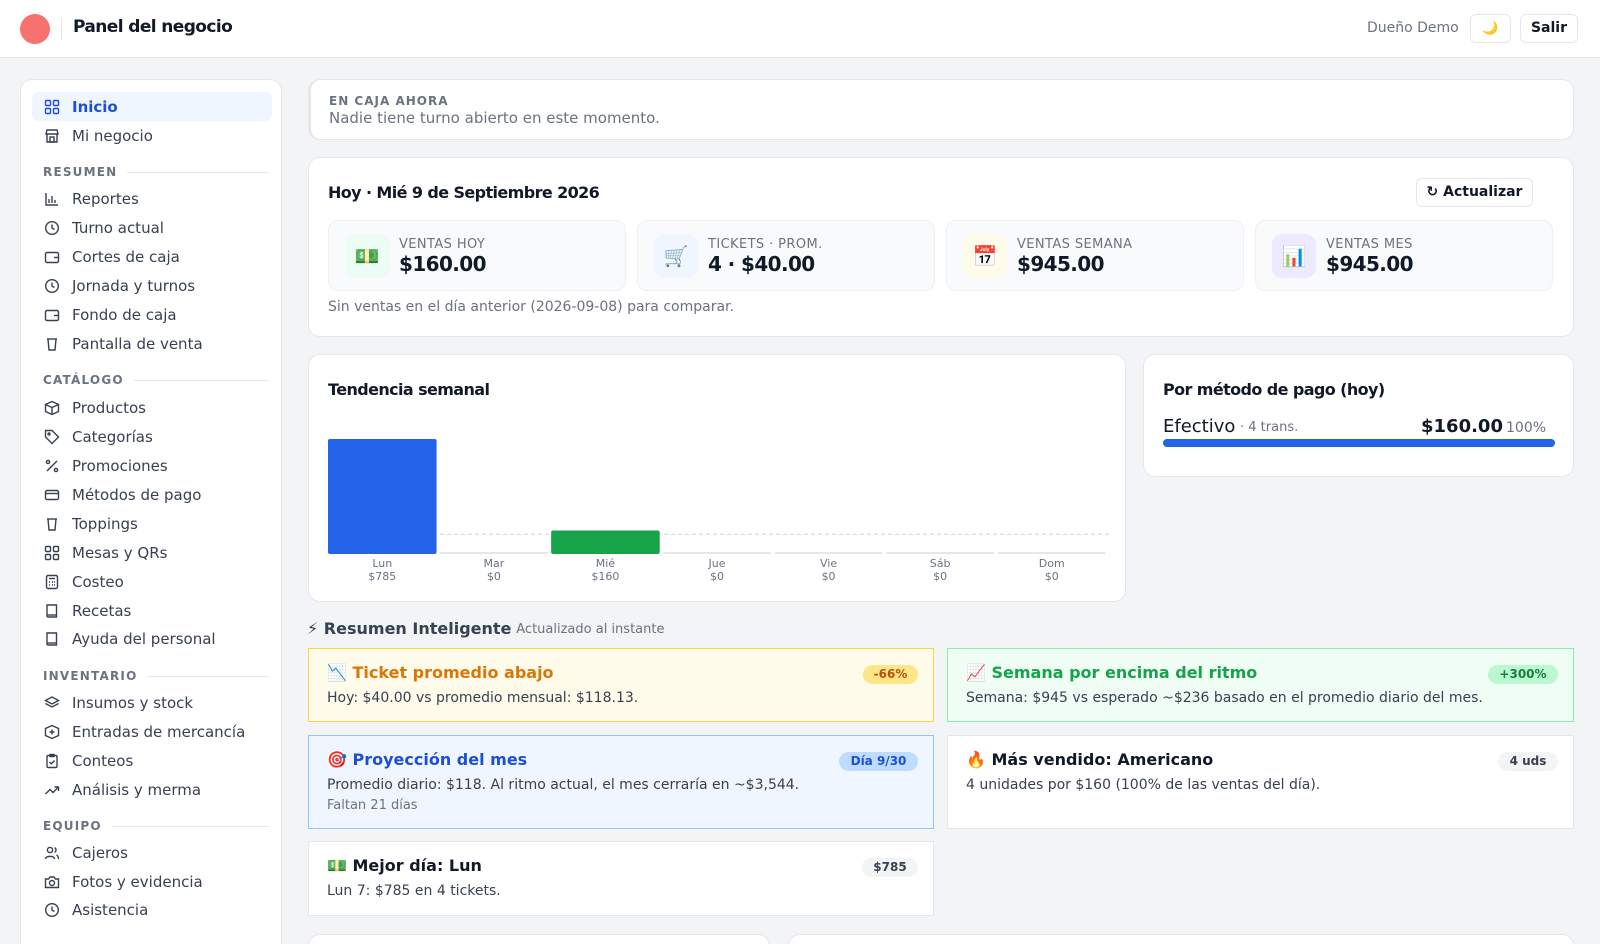 This screenshot has width=1600, height=944. I want to click on sidebar-item-recetas: Recetas, so click(152, 610).